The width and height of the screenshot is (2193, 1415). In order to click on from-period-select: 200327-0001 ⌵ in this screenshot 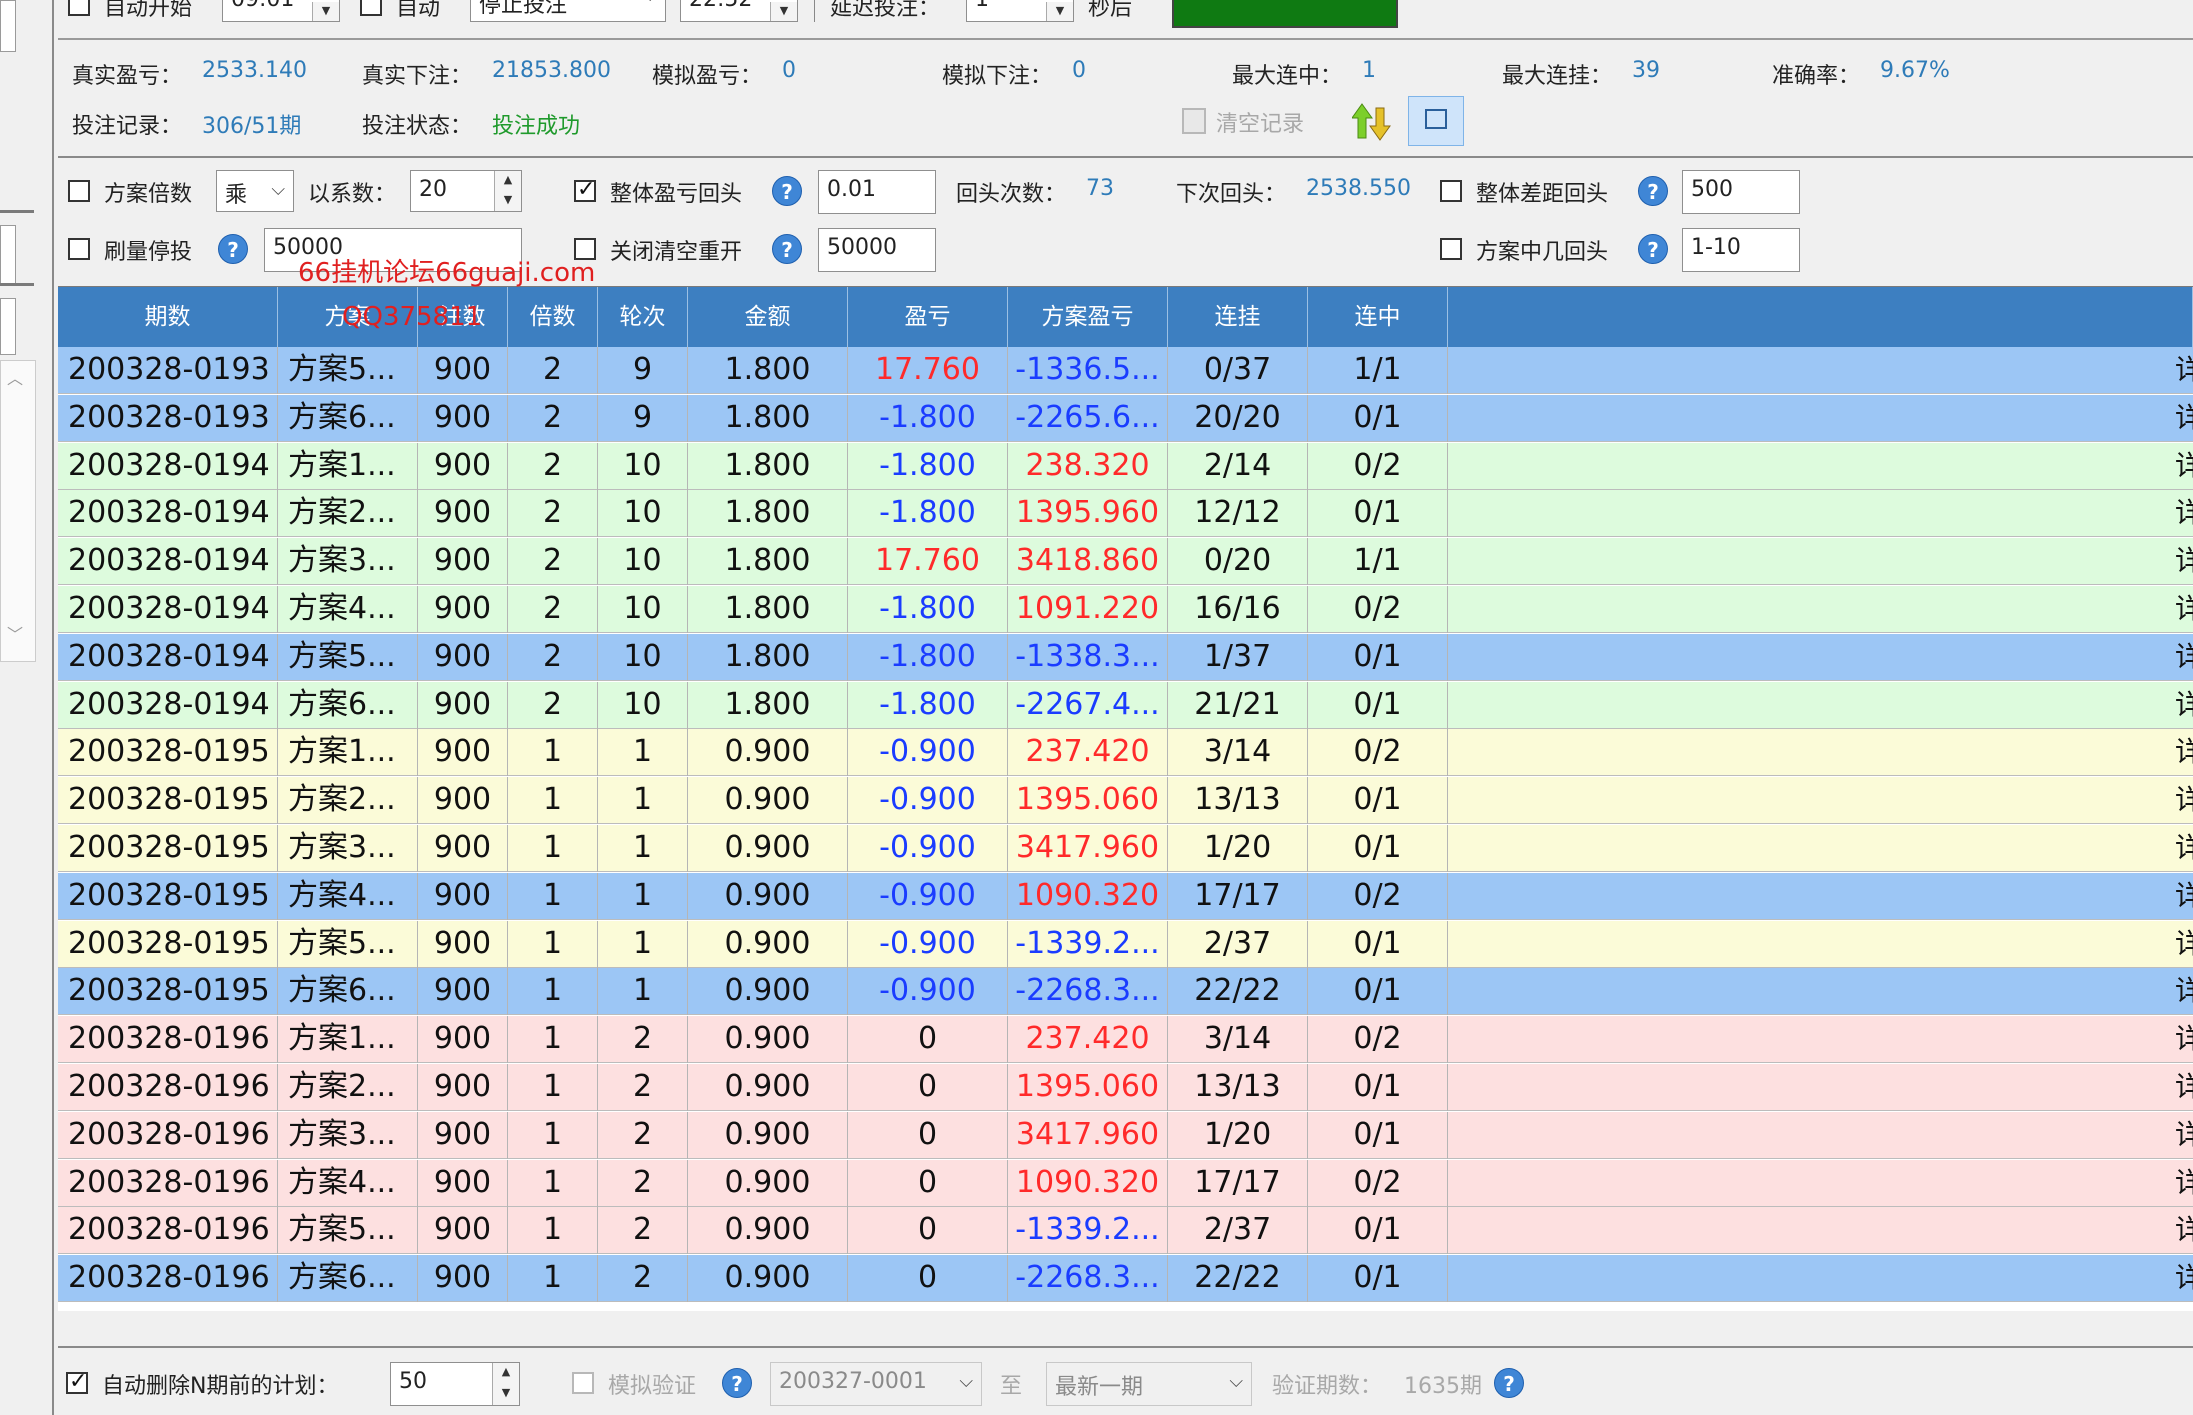, I will do `click(876, 1384)`.